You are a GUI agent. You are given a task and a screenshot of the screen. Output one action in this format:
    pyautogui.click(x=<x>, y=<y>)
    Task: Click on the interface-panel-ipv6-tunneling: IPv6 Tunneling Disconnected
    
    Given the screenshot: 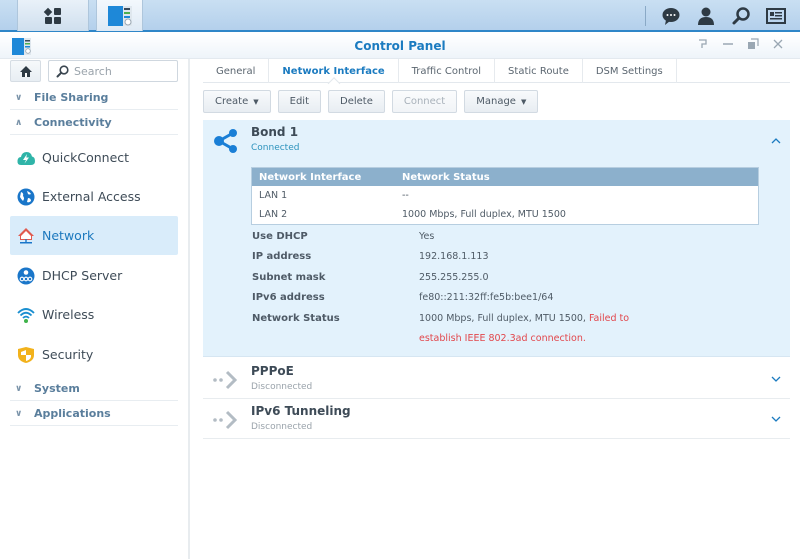 What is the action you would take?
    pyautogui.click(x=496, y=419)
    